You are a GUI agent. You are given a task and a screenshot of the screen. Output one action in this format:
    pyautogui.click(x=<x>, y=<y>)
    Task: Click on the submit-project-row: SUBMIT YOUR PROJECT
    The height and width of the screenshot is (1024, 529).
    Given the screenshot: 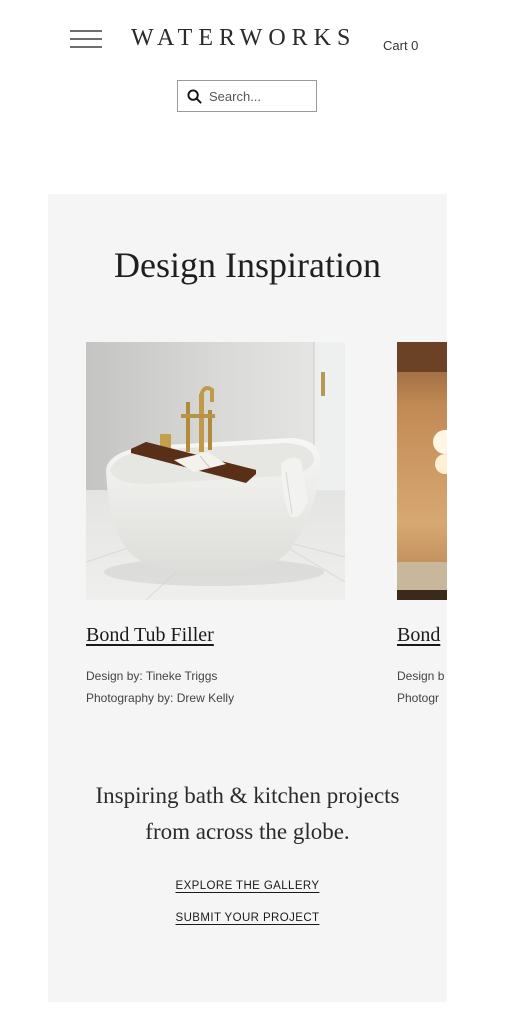 What is the action you would take?
    pyautogui.click(x=247, y=918)
    